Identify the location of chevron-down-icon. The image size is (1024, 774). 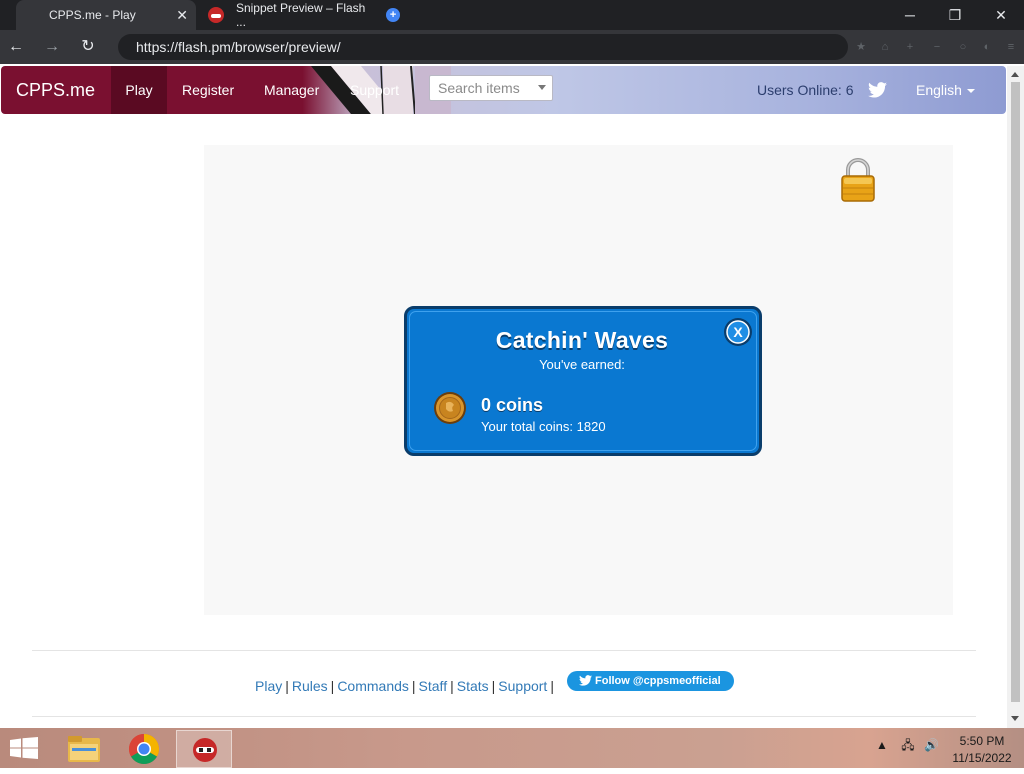
(970, 91).